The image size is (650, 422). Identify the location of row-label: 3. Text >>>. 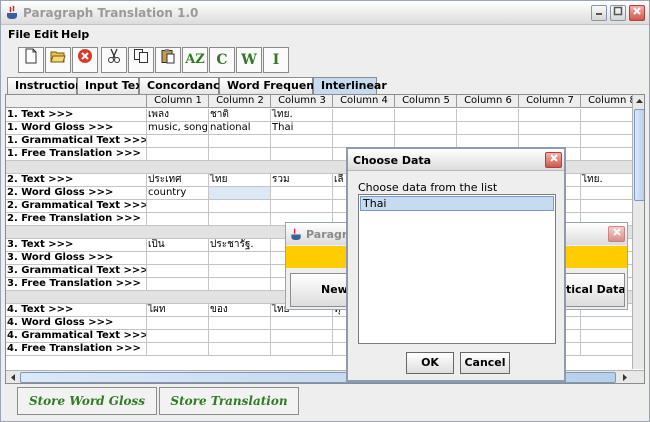
(76, 245).